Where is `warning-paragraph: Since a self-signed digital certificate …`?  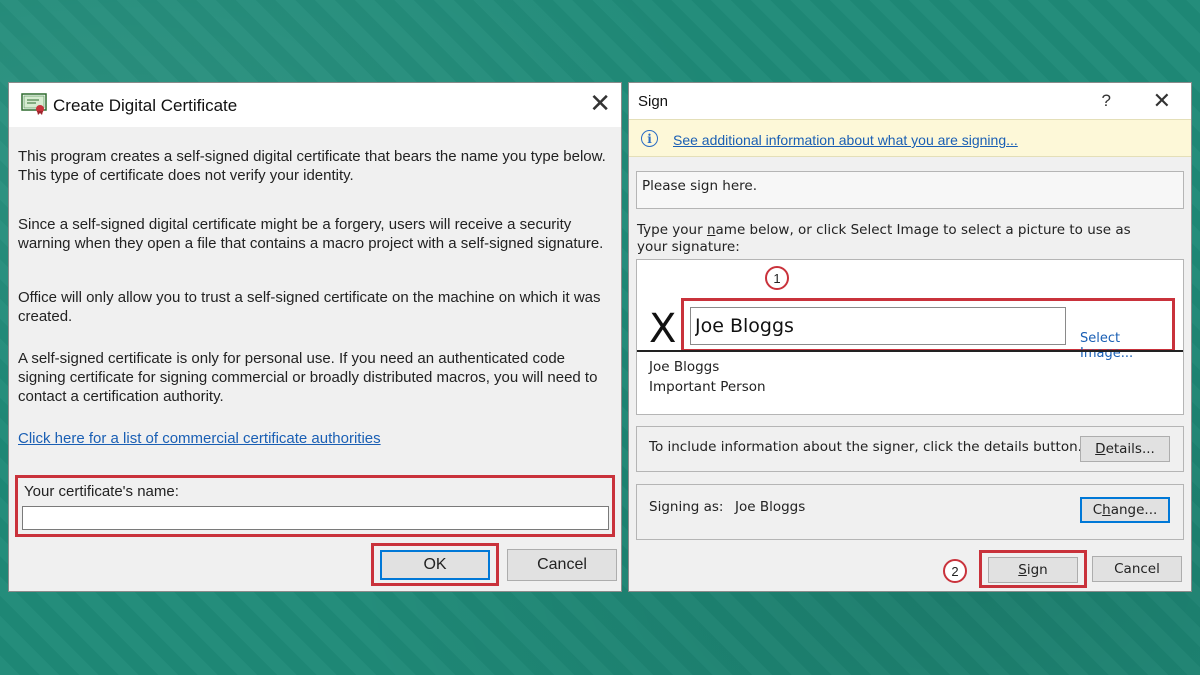
warning-paragraph: Since a self-signed digital certificate … is located at coordinates (311, 234).